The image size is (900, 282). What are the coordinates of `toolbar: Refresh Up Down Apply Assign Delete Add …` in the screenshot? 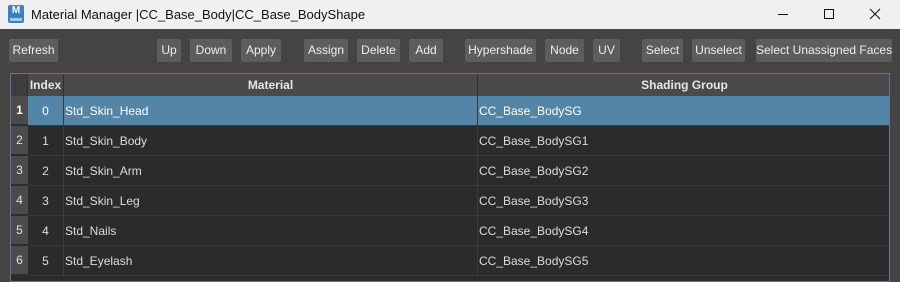 It's located at (450, 50).